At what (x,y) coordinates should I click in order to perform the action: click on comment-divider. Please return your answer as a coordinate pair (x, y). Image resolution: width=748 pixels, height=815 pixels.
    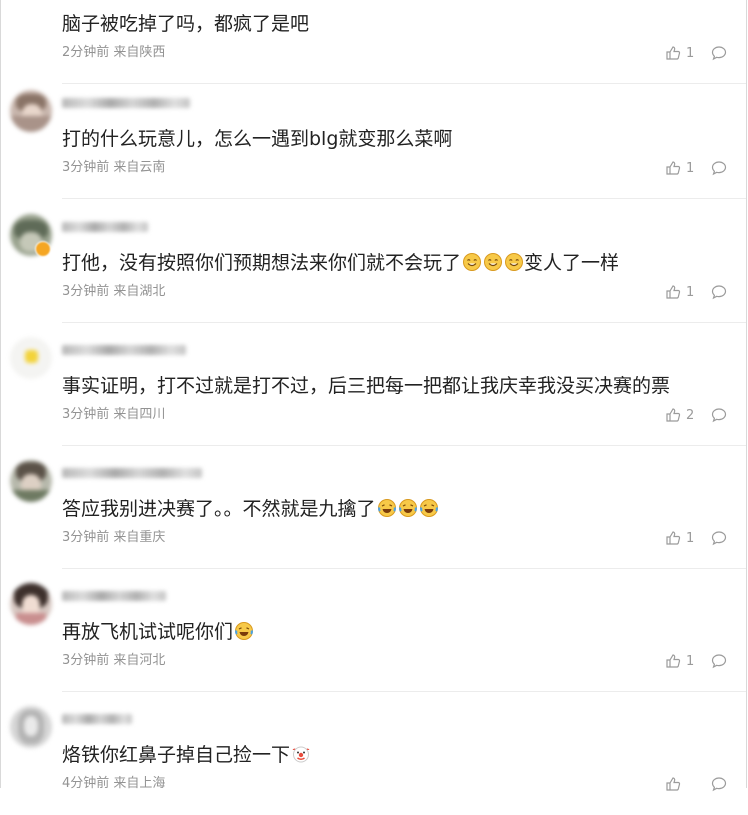
    Looking at the image, I should click on (404, 198).